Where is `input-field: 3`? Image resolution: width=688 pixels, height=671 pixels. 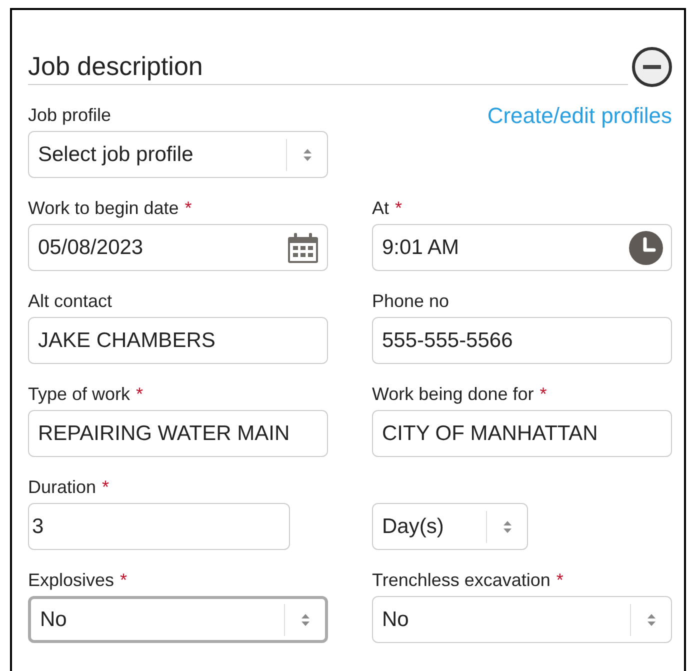 input-field: 3 is located at coordinates (159, 526).